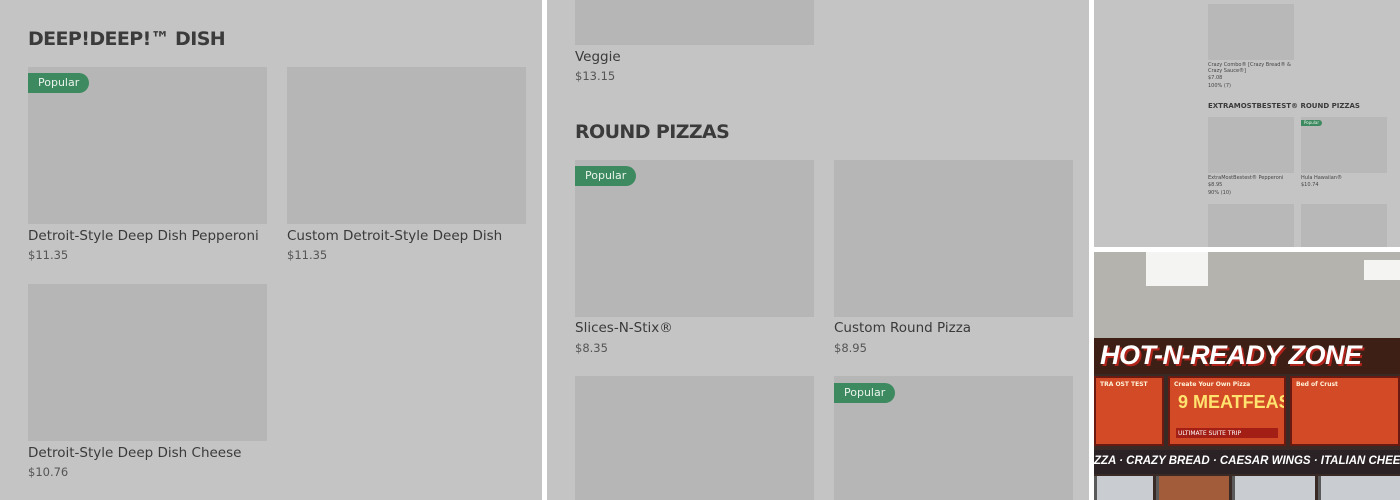  I want to click on item-price: $10.74, so click(1310, 185).